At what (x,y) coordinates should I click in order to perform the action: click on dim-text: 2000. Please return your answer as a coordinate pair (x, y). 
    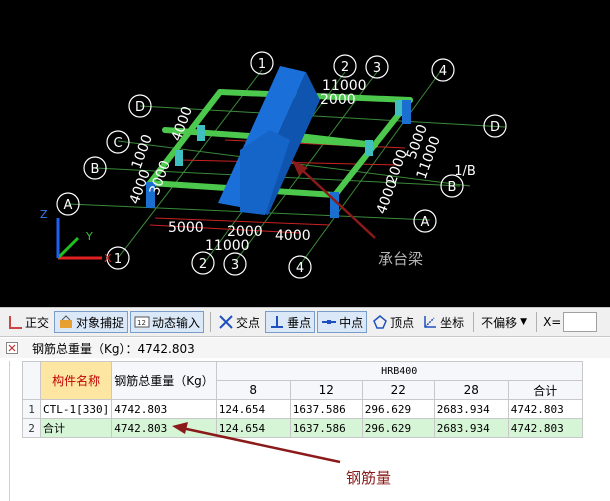
    Looking at the image, I should click on (338, 100).